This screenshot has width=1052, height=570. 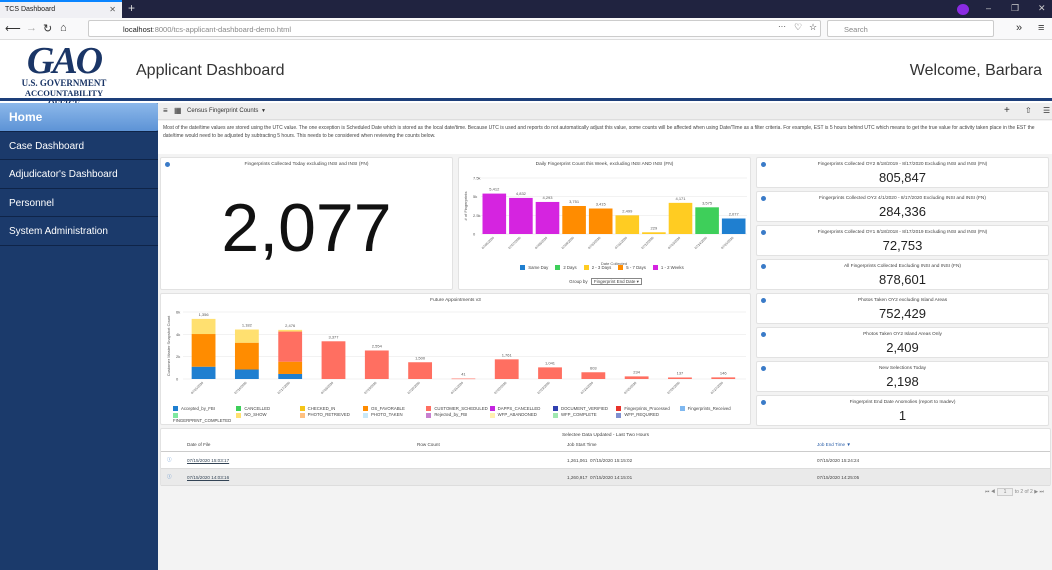 What do you see at coordinates (521, 193) in the screenshot?
I see `bar-value-label: 4,832` at bounding box center [521, 193].